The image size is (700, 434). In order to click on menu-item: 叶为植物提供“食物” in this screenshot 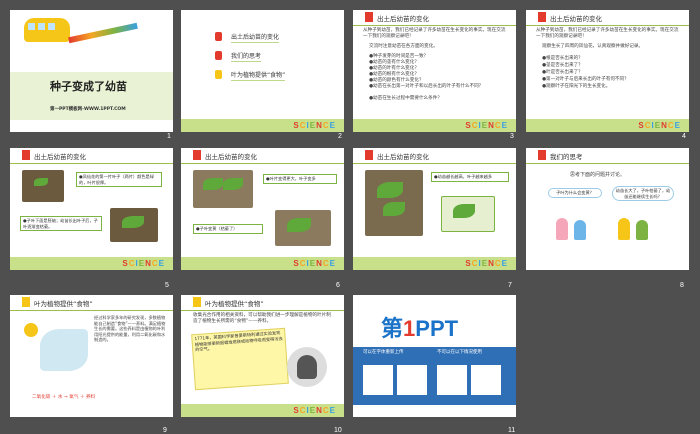, I will do `click(258, 76)`.